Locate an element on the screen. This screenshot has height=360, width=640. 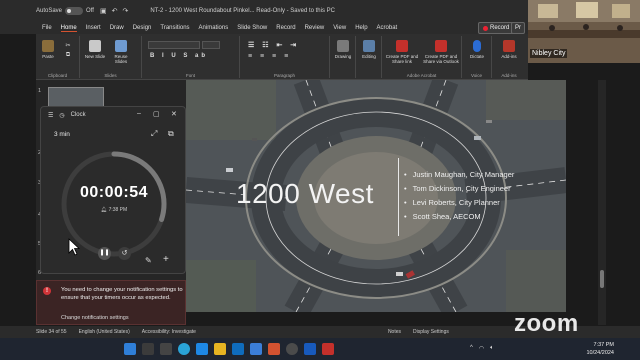
start-icon is located at coordinates (130, 349).